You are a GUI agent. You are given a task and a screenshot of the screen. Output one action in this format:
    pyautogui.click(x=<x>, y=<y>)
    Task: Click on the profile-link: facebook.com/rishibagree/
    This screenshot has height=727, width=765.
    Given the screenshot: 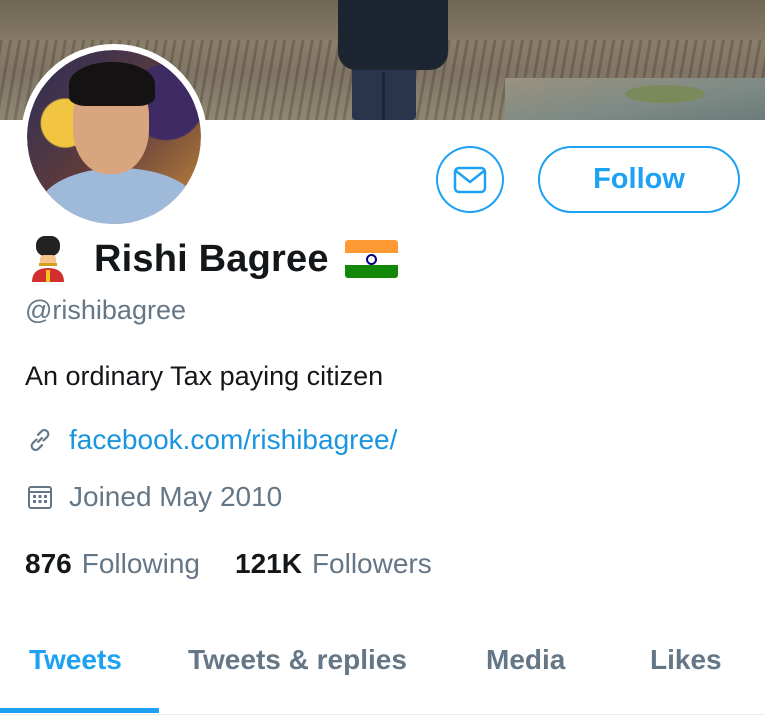 What is the action you would take?
    pyautogui.click(x=233, y=440)
    